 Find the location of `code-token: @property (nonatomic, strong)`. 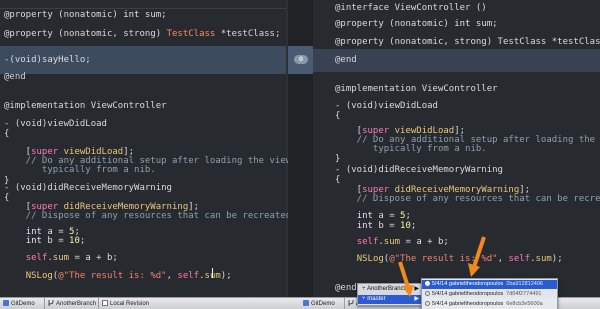

code-token: @property (nonatomic, strong) is located at coordinates (85, 34).